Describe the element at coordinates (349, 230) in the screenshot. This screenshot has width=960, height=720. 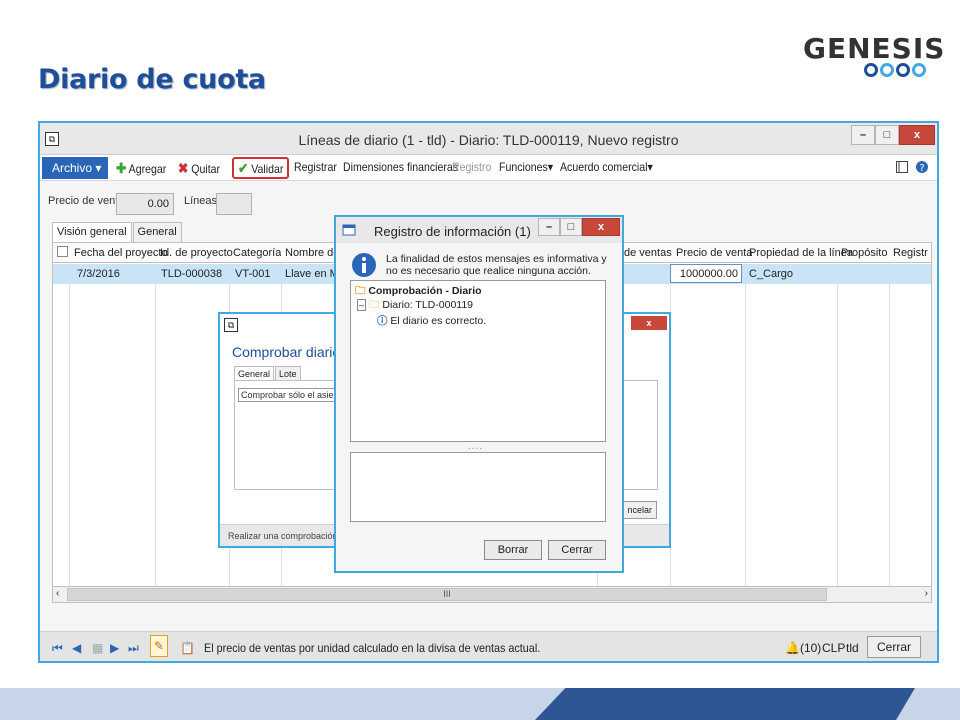
I see `infolog-window-icon` at that location.